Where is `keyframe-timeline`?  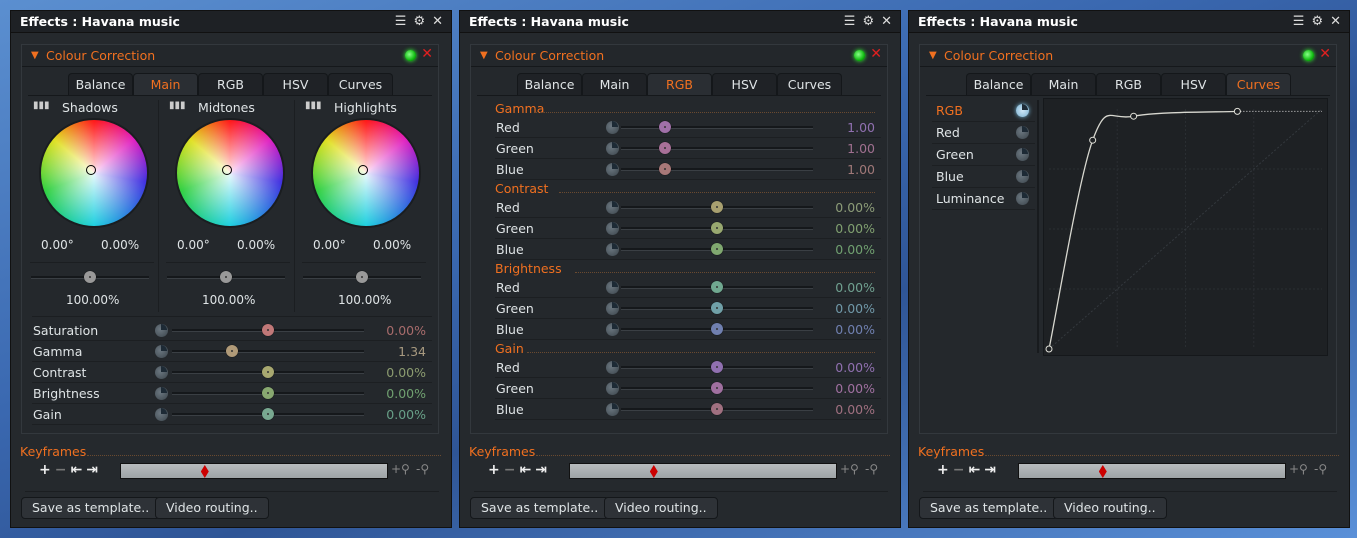 keyframe-timeline is located at coordinates (254, 471).